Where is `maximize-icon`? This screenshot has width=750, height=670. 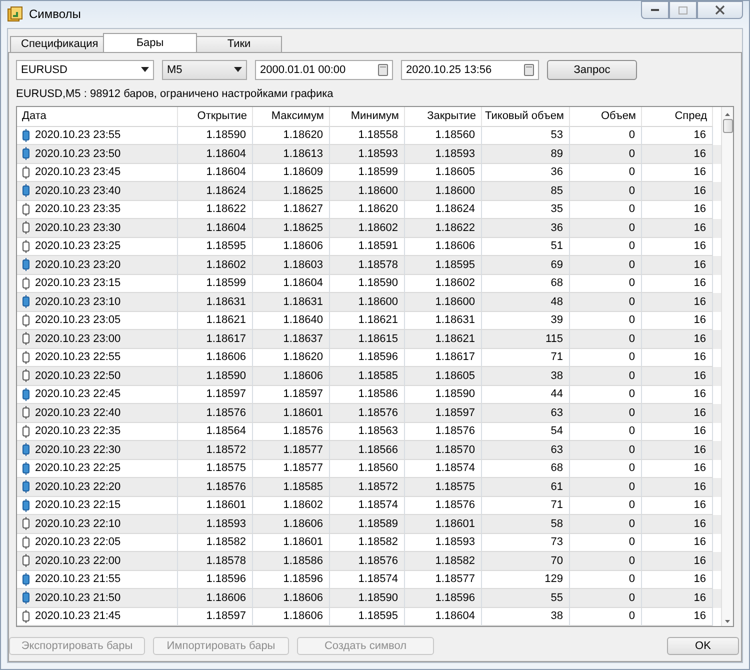 maximize-icon is located at coordinates (683, 10).